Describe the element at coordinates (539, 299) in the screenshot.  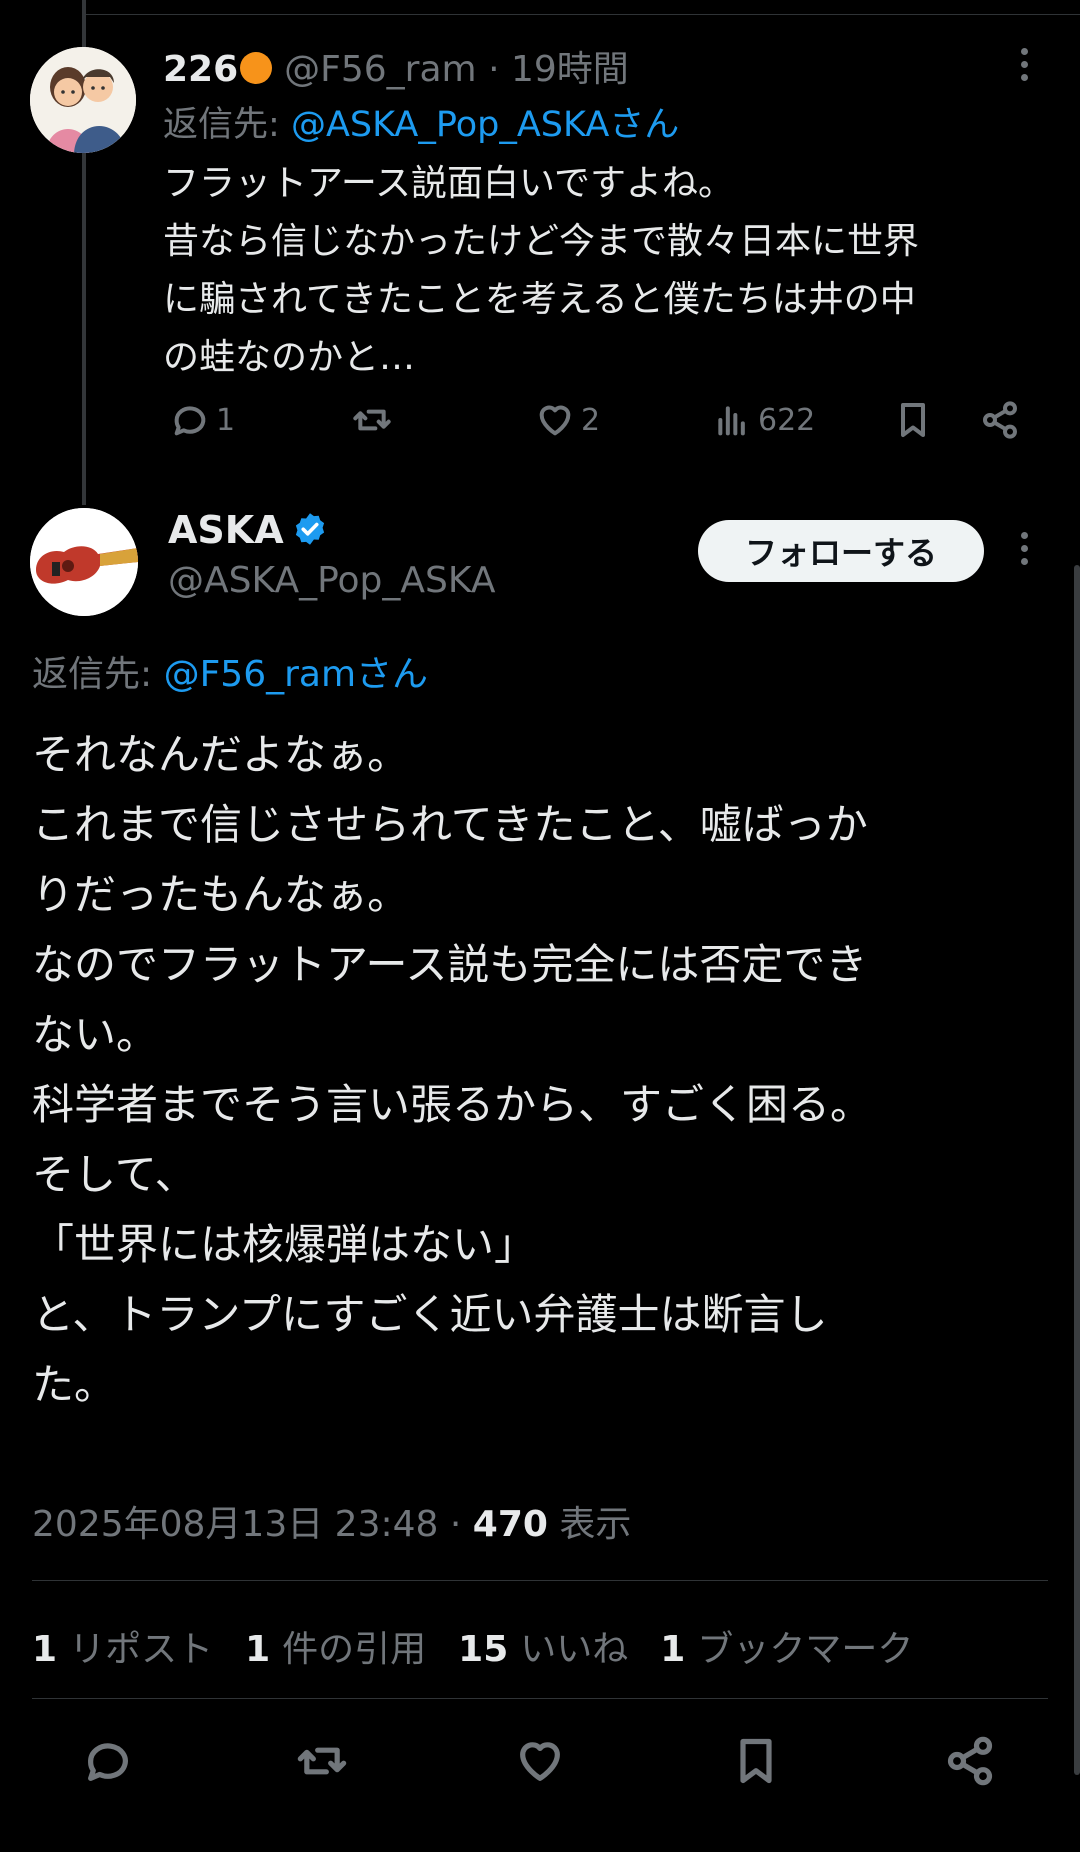
I see `reply-text-line: に騙されてきたことを考えると僕たちは井の中` at that location.